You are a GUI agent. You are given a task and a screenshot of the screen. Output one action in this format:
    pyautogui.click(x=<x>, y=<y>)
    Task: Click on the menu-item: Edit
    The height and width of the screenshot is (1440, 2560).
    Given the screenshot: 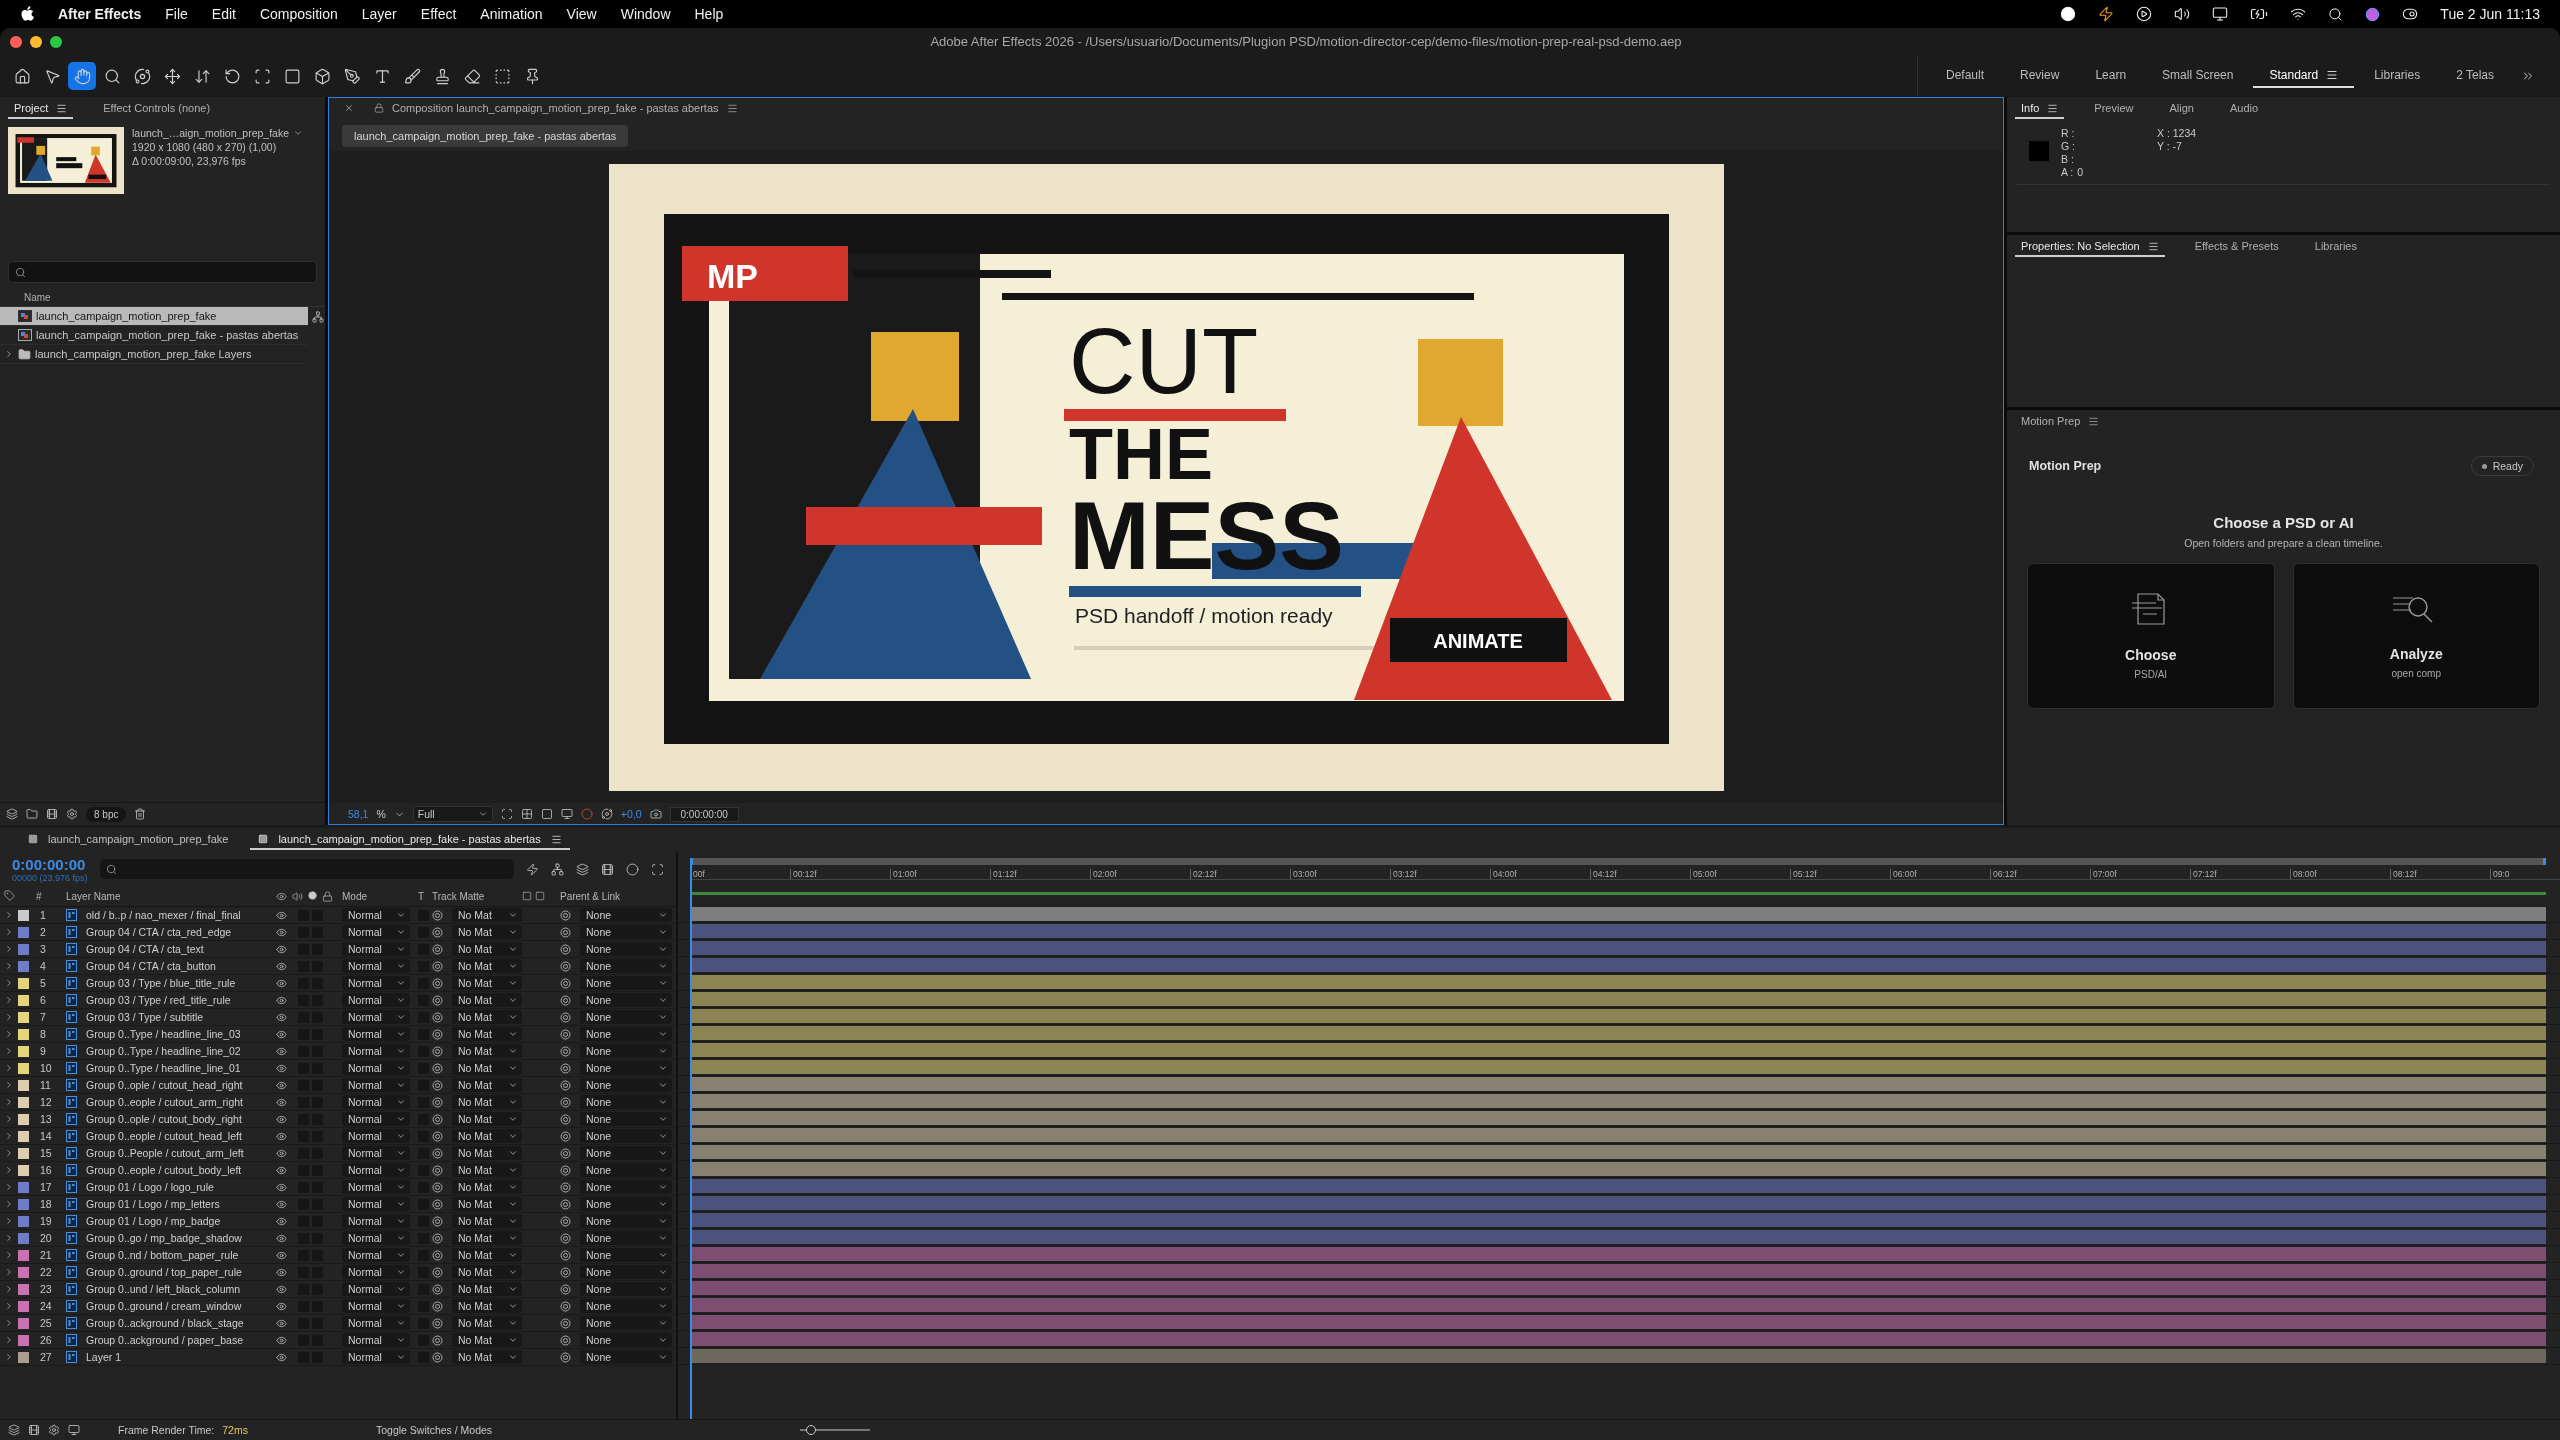 What is the action you would take?
    pyautogui.click(x=223, y=14)
    